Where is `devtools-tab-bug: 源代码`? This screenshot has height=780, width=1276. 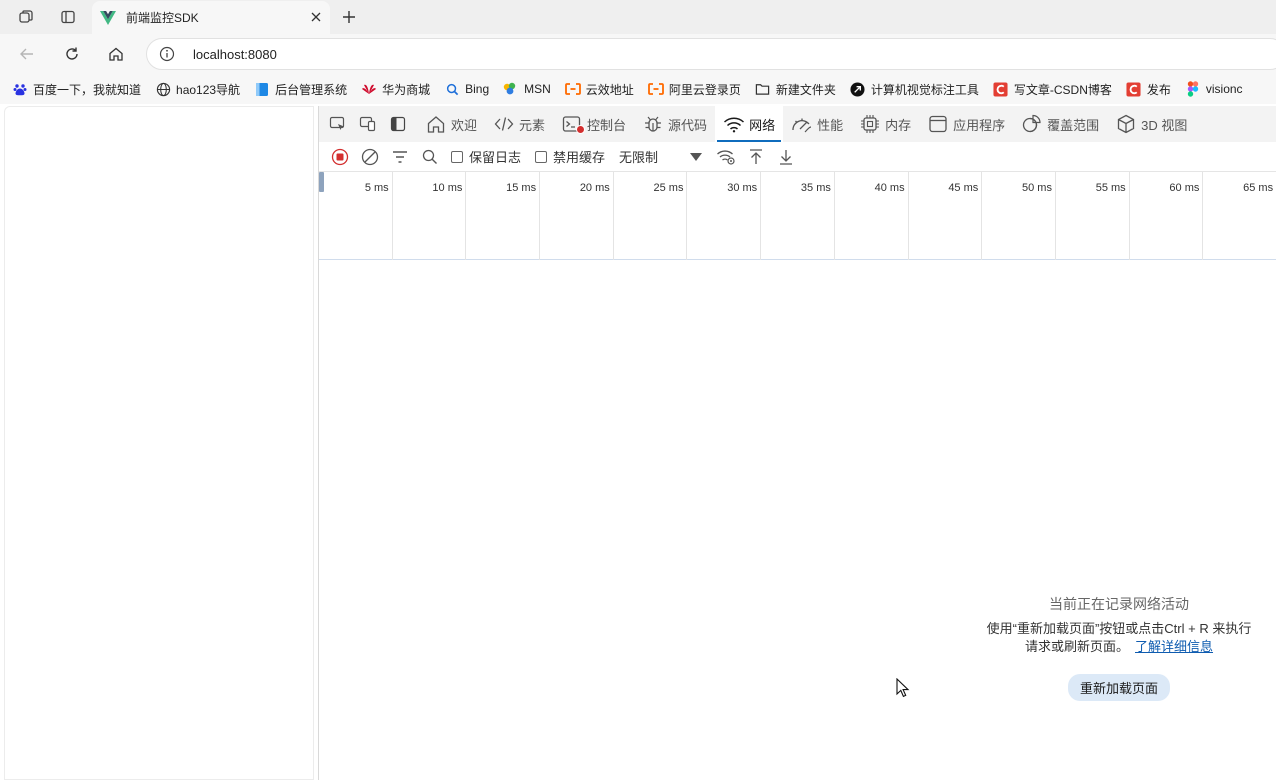
devtools-tab-bug: 源代码 is located at coordinates (674, 124).